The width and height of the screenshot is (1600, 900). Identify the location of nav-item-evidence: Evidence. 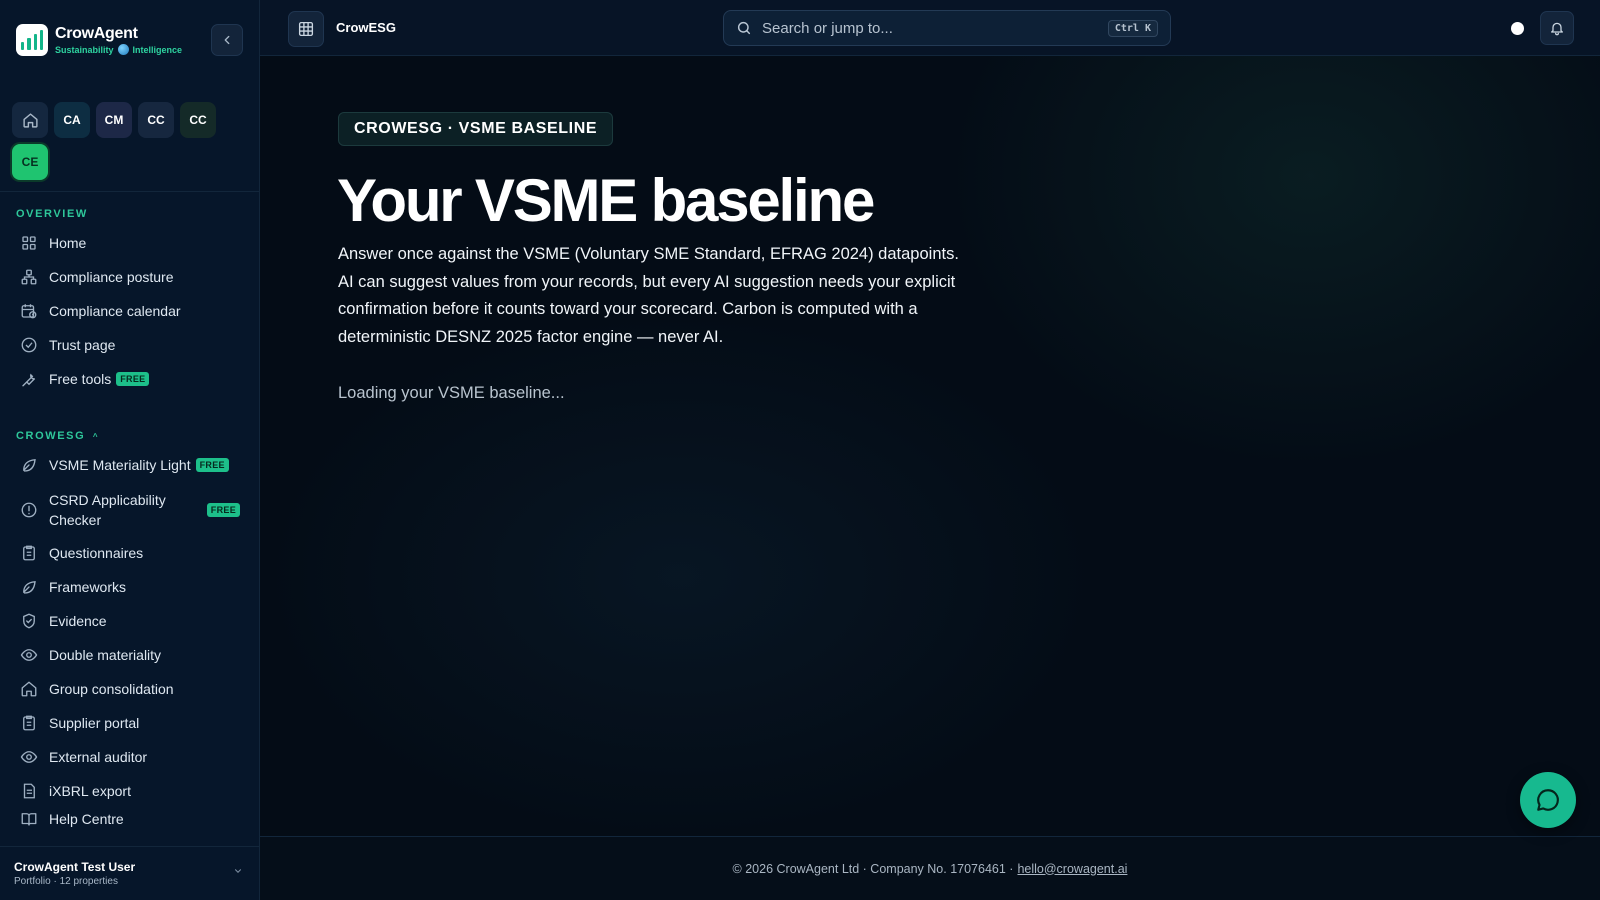
(130, 621).